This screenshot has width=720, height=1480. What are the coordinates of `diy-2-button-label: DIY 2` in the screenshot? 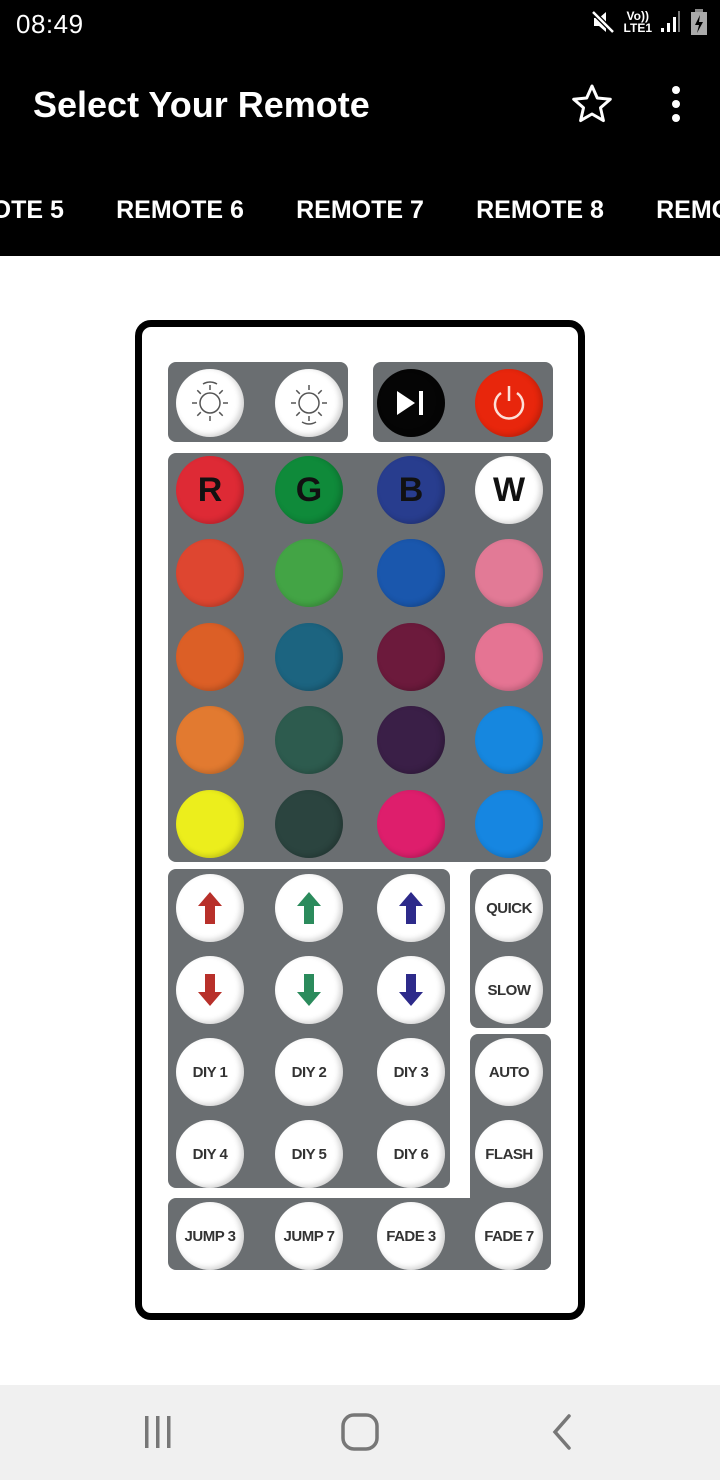 It's located at (309, 1072).